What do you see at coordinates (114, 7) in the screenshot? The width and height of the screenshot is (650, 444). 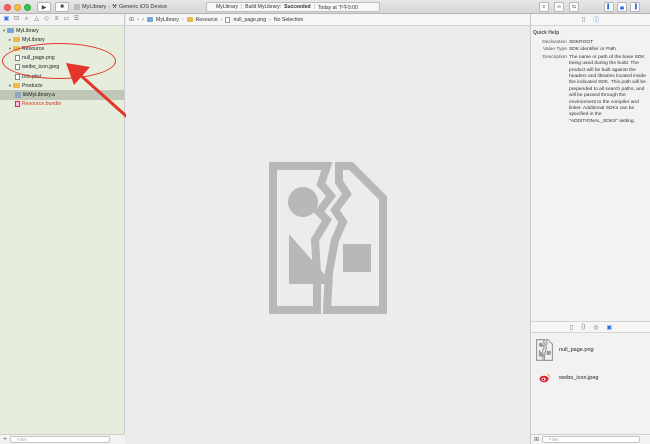 I see `hammer-icon: ⚒` at bounding box center [114, 7].